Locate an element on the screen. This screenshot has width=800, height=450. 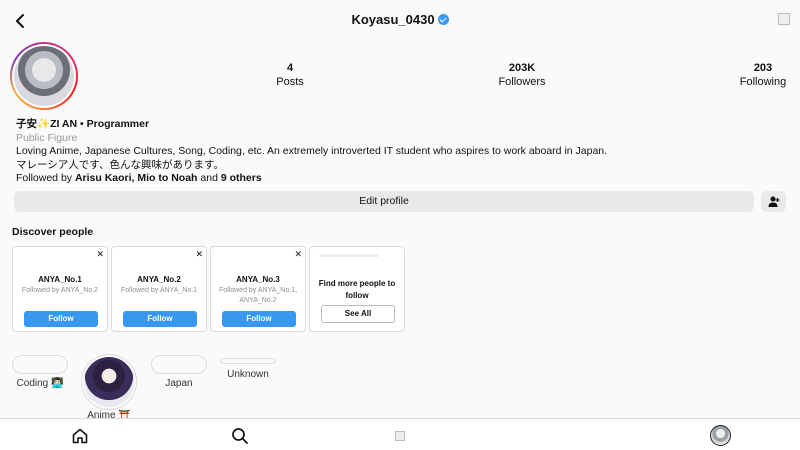
following-label: Following is located at coordinates (763, 82).